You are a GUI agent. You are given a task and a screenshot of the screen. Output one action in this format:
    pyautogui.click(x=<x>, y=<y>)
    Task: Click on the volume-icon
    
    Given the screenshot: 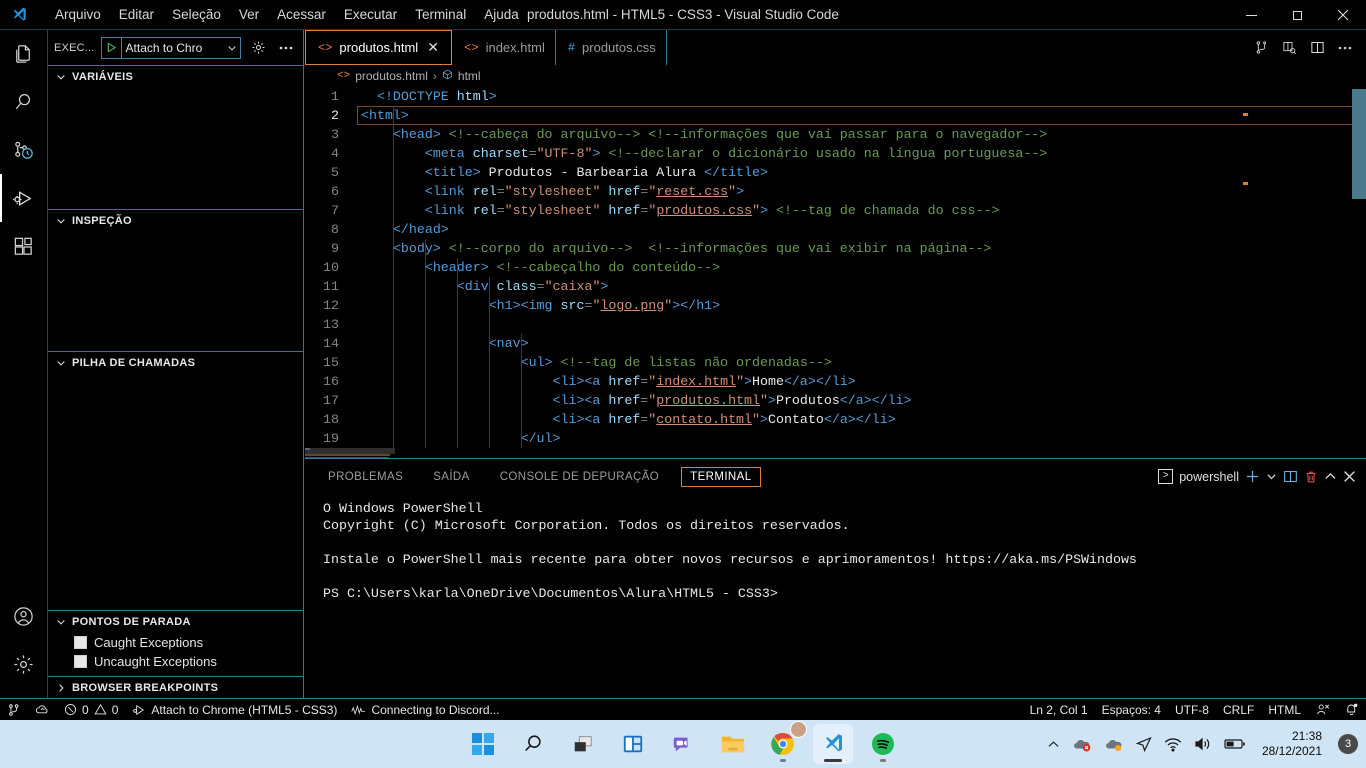 What is the action you would take?
    pyautogui.click(x=1203, y=744)
    